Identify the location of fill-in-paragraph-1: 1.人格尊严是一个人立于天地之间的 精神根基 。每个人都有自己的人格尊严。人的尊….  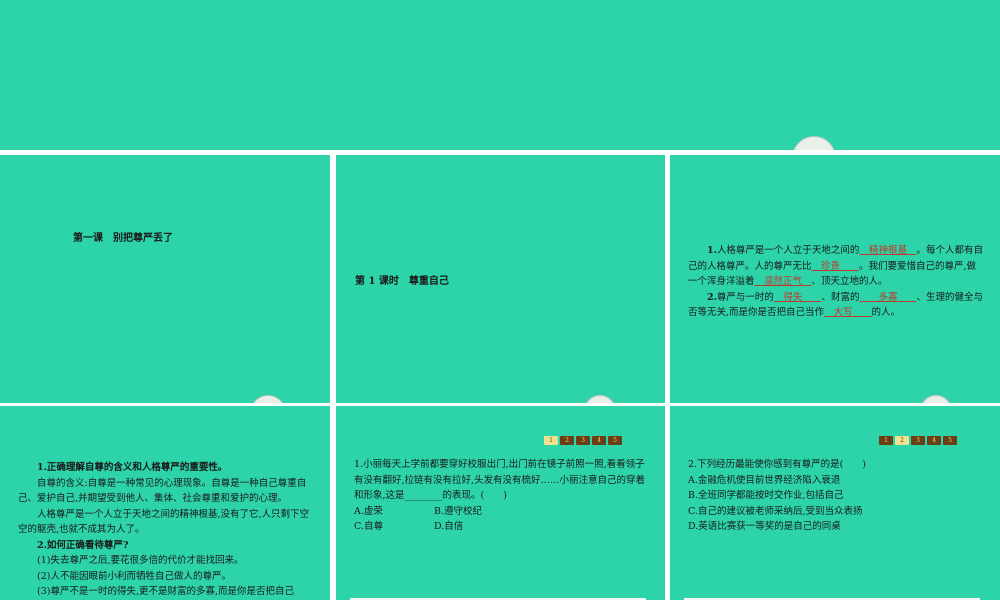
(835, 266).